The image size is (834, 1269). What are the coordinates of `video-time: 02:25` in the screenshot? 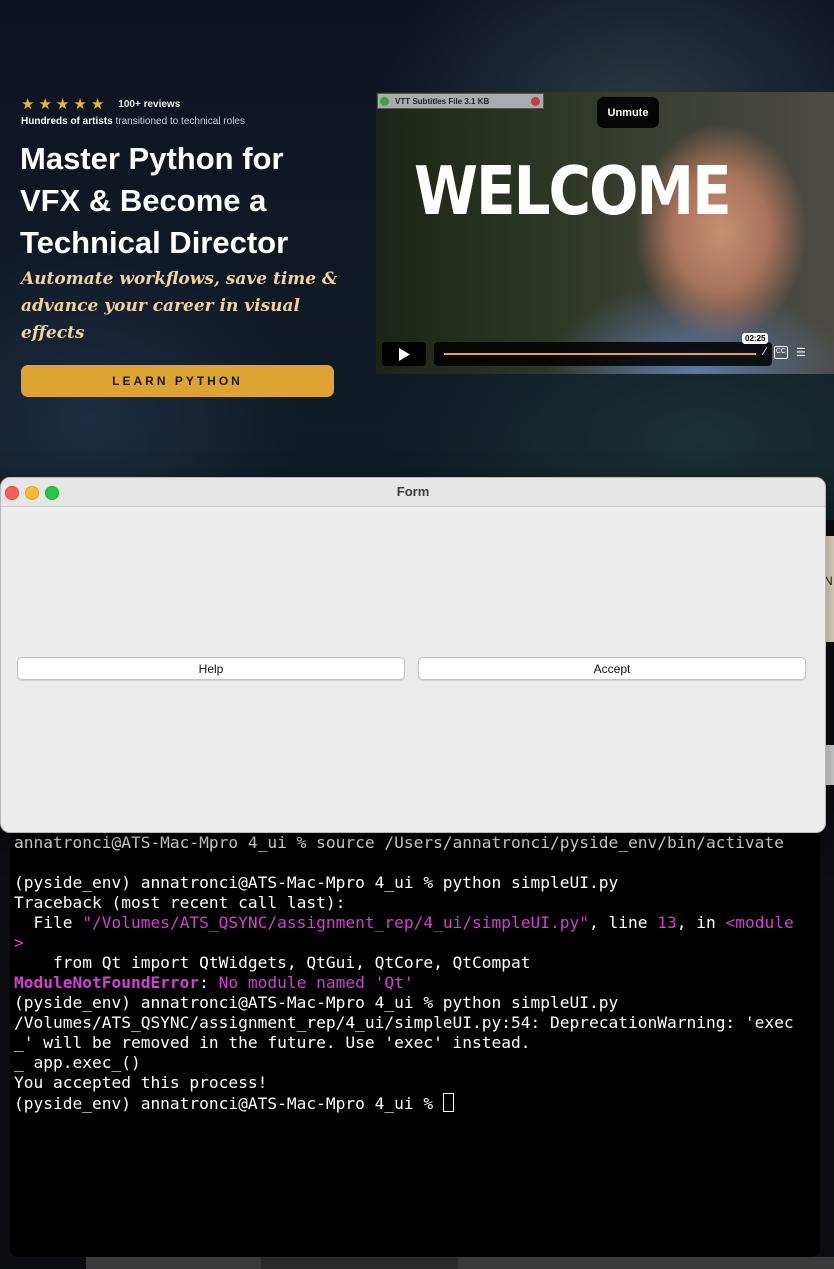 It's located at (755, 338).